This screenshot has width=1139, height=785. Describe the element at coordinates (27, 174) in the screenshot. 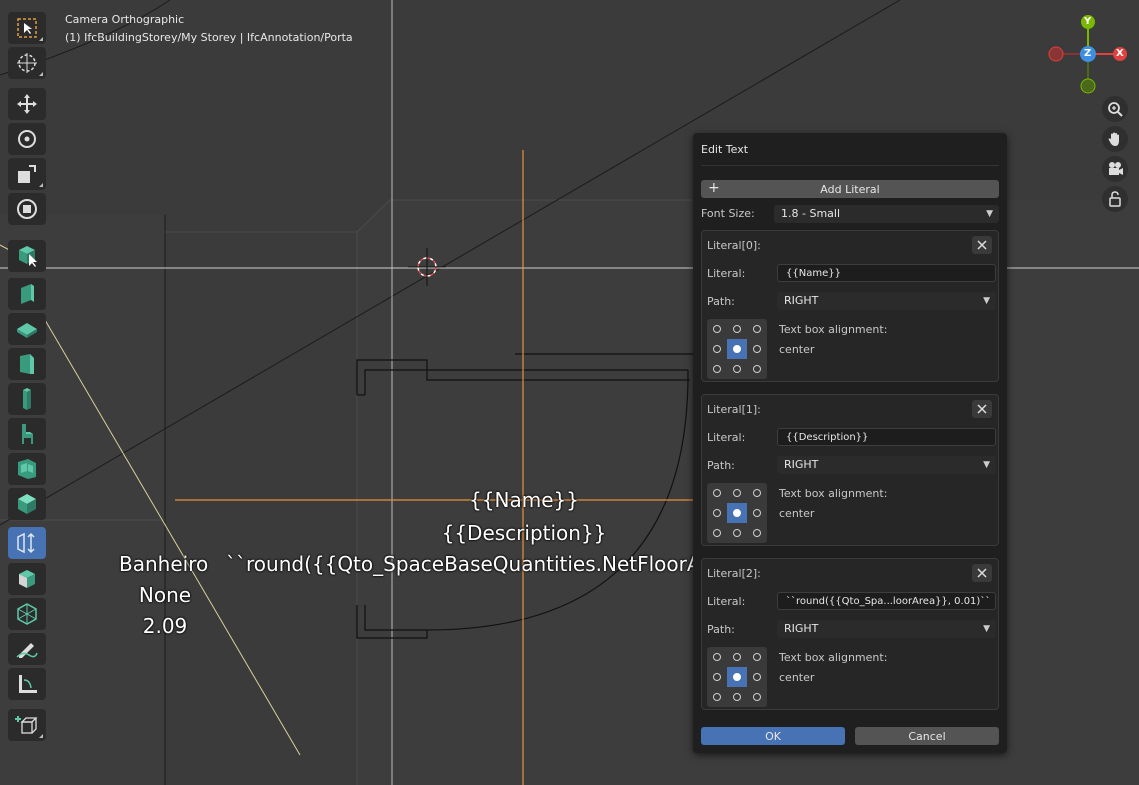

I see `scale-icon` at that location.